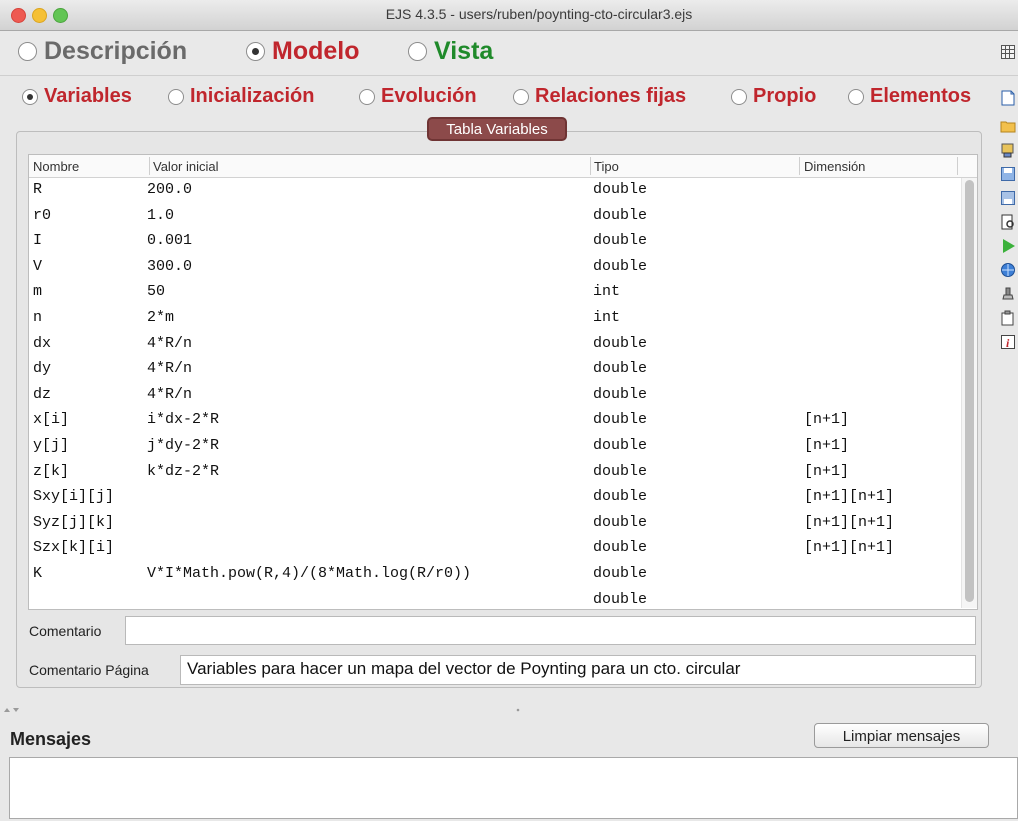 The image size is (1018, 821). What do you see at coordinates (1008, 342) in the screenshot?
I see `info-icon: i` at bounding box center [1008, 342].